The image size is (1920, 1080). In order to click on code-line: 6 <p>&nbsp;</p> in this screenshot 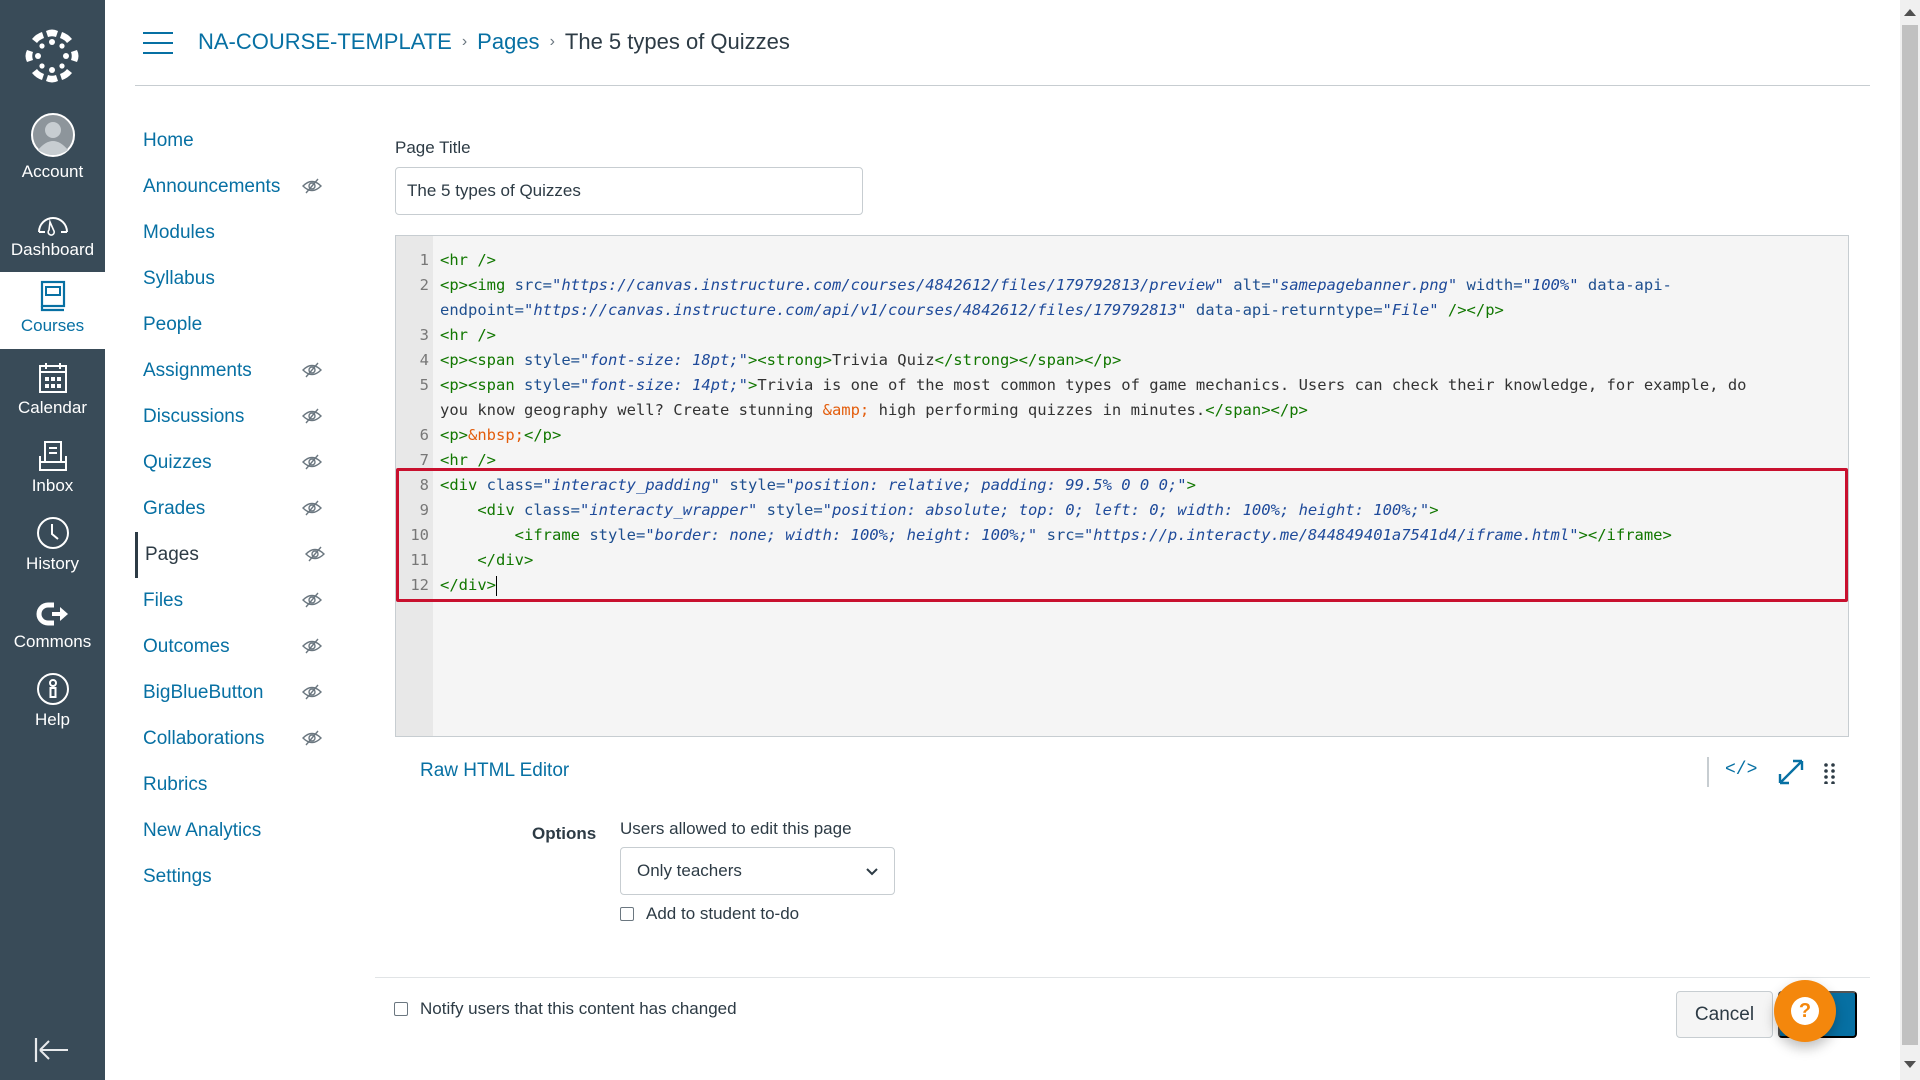, I will do `click(479, 435)`.